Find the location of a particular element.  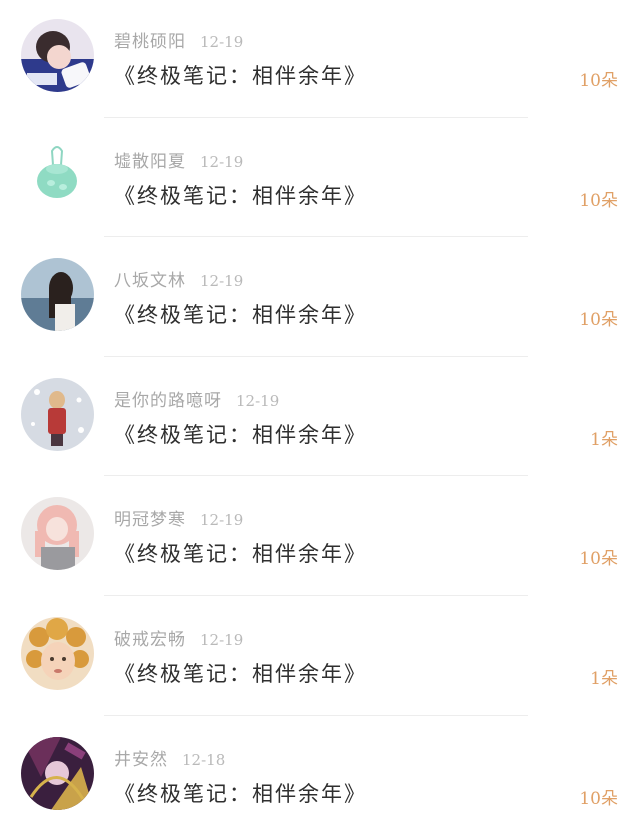

avatar-girl-icon is located at coordinates (57, 55).